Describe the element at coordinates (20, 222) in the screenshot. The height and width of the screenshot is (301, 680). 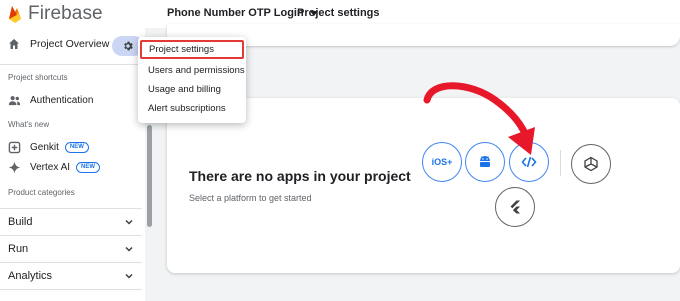
I see `category-build-label: Build` at that location.